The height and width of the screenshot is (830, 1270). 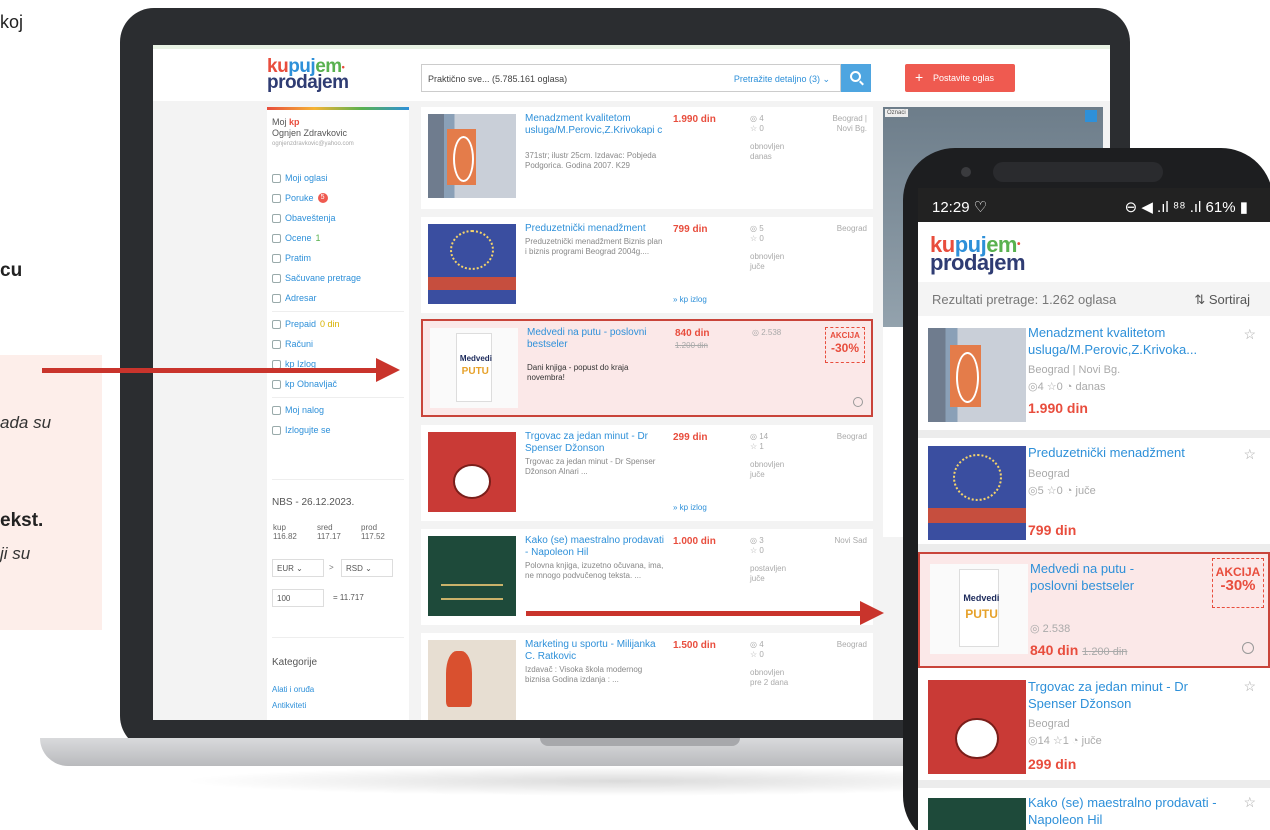 What do you see at coordinates (1091, 116) in the screenshot?
I see `ad-close-icon` at bounding box center [1091, 116].